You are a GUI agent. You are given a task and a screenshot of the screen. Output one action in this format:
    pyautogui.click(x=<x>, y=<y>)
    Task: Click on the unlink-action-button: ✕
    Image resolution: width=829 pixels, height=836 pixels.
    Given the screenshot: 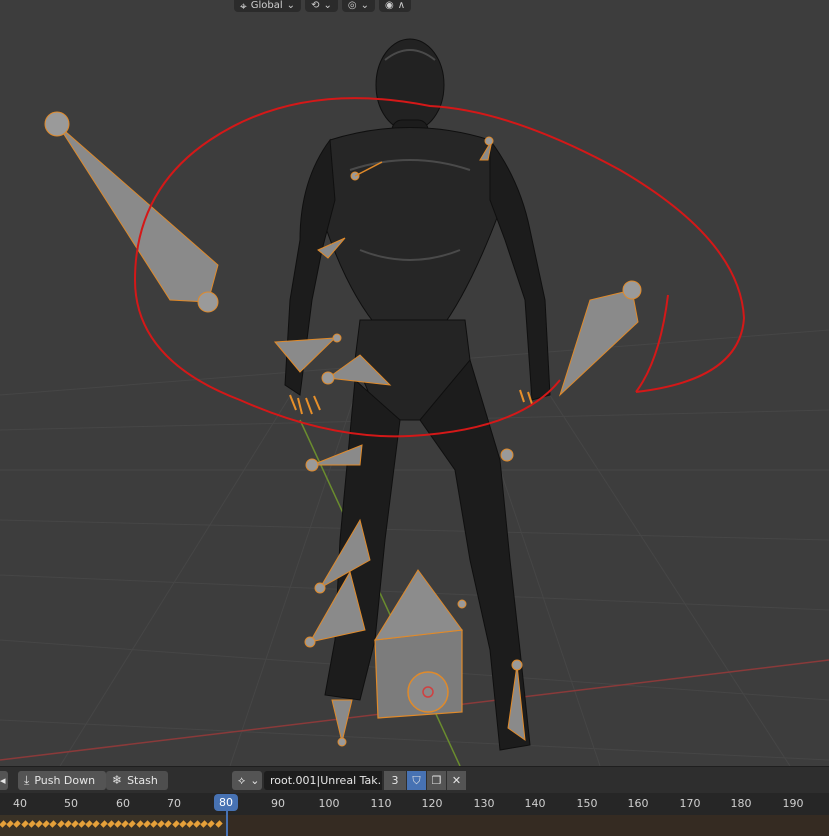 What is the action you would take?
    pyautogui.click(x=456, y=780)
    